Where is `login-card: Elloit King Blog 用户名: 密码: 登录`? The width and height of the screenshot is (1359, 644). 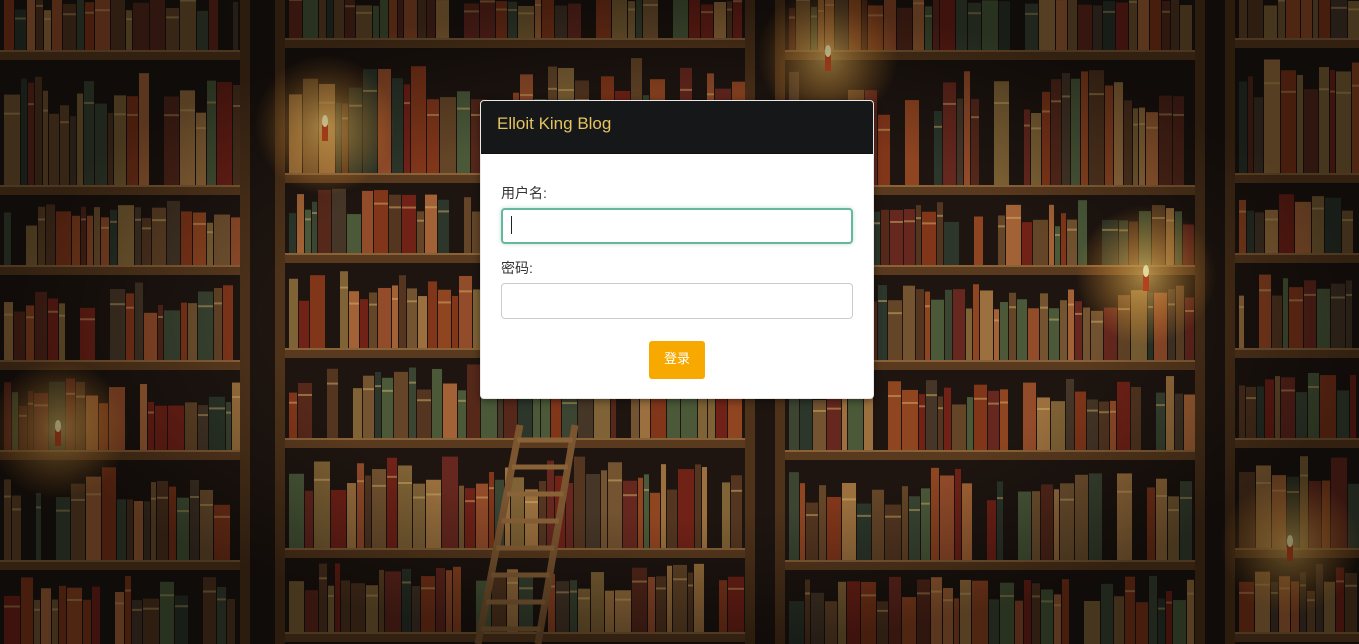 login-card: Elloit King Blog 用户名: 密码: 登录 is located at coordinates (677, 249).